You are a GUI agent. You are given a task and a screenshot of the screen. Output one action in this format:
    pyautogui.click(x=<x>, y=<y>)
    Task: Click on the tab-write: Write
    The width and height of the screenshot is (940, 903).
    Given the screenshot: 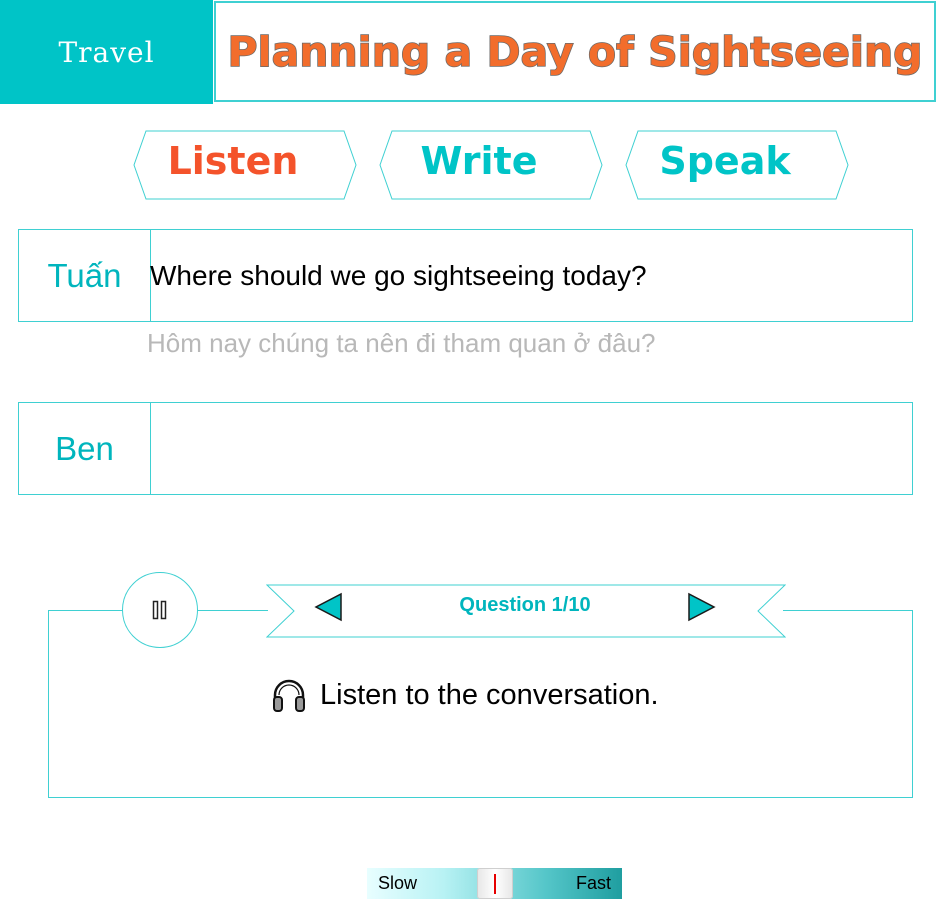 What is the action you would take?
    pyautogui.click(x=491, y=165)
    